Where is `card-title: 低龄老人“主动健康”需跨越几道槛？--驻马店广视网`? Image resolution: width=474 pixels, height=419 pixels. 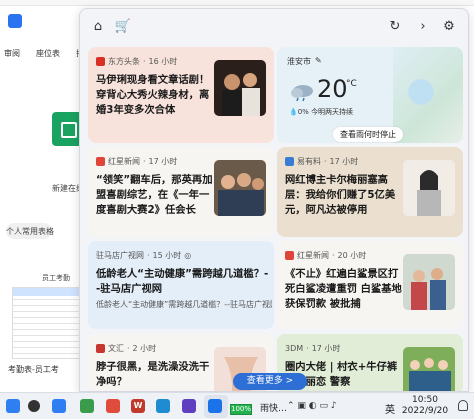
card-title: 低龄老人“主动健康”需跨越几道槛？--驻马店广视网 is located at coordinates (184, 282).